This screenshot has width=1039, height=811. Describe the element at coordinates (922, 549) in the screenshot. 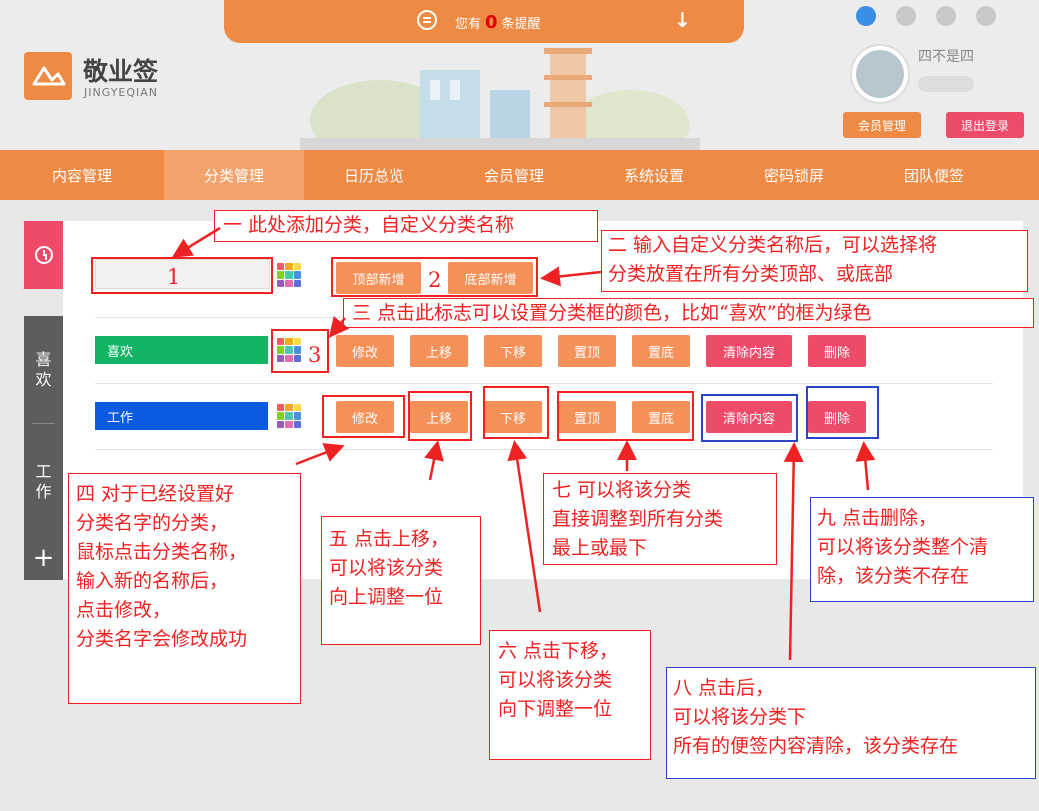

I see `note-9: 九 点击删除， 可以将该分类整个清 除，该分类不存在` at that location.